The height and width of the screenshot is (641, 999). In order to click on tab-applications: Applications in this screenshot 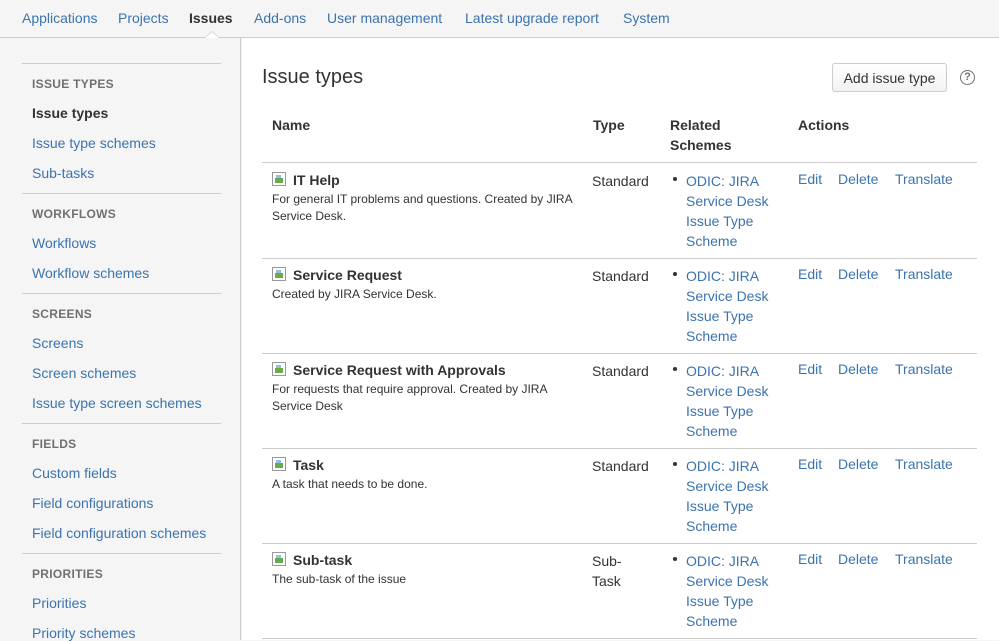, I will do `click(60, 18)`.